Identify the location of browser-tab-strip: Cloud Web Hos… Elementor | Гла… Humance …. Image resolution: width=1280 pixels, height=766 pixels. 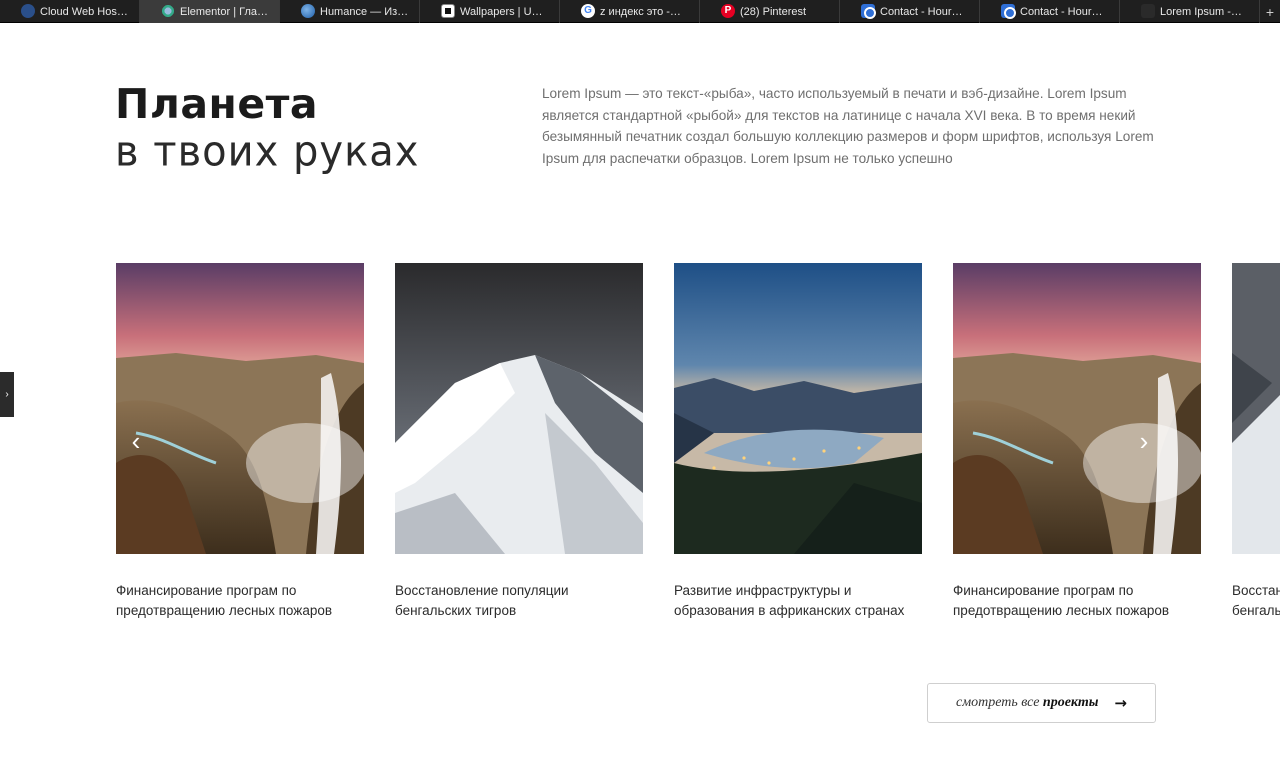
(640, 11).